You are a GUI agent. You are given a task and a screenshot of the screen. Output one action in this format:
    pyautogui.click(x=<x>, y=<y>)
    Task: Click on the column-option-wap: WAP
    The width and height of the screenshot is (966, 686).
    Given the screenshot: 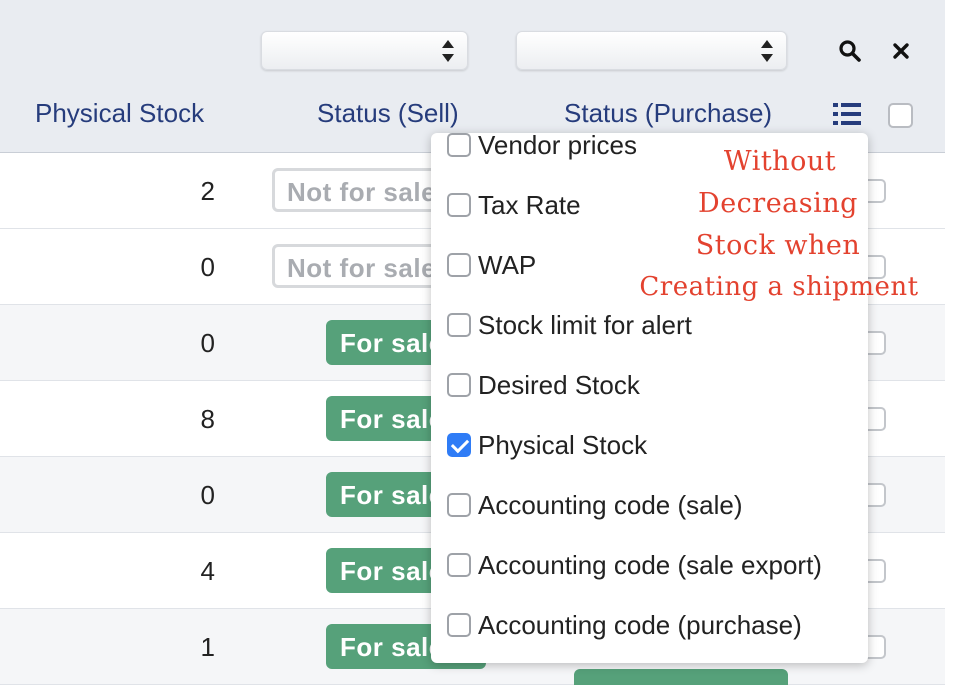 What is the action you would take?
    pyautogui.click(x=491, y=265)
    